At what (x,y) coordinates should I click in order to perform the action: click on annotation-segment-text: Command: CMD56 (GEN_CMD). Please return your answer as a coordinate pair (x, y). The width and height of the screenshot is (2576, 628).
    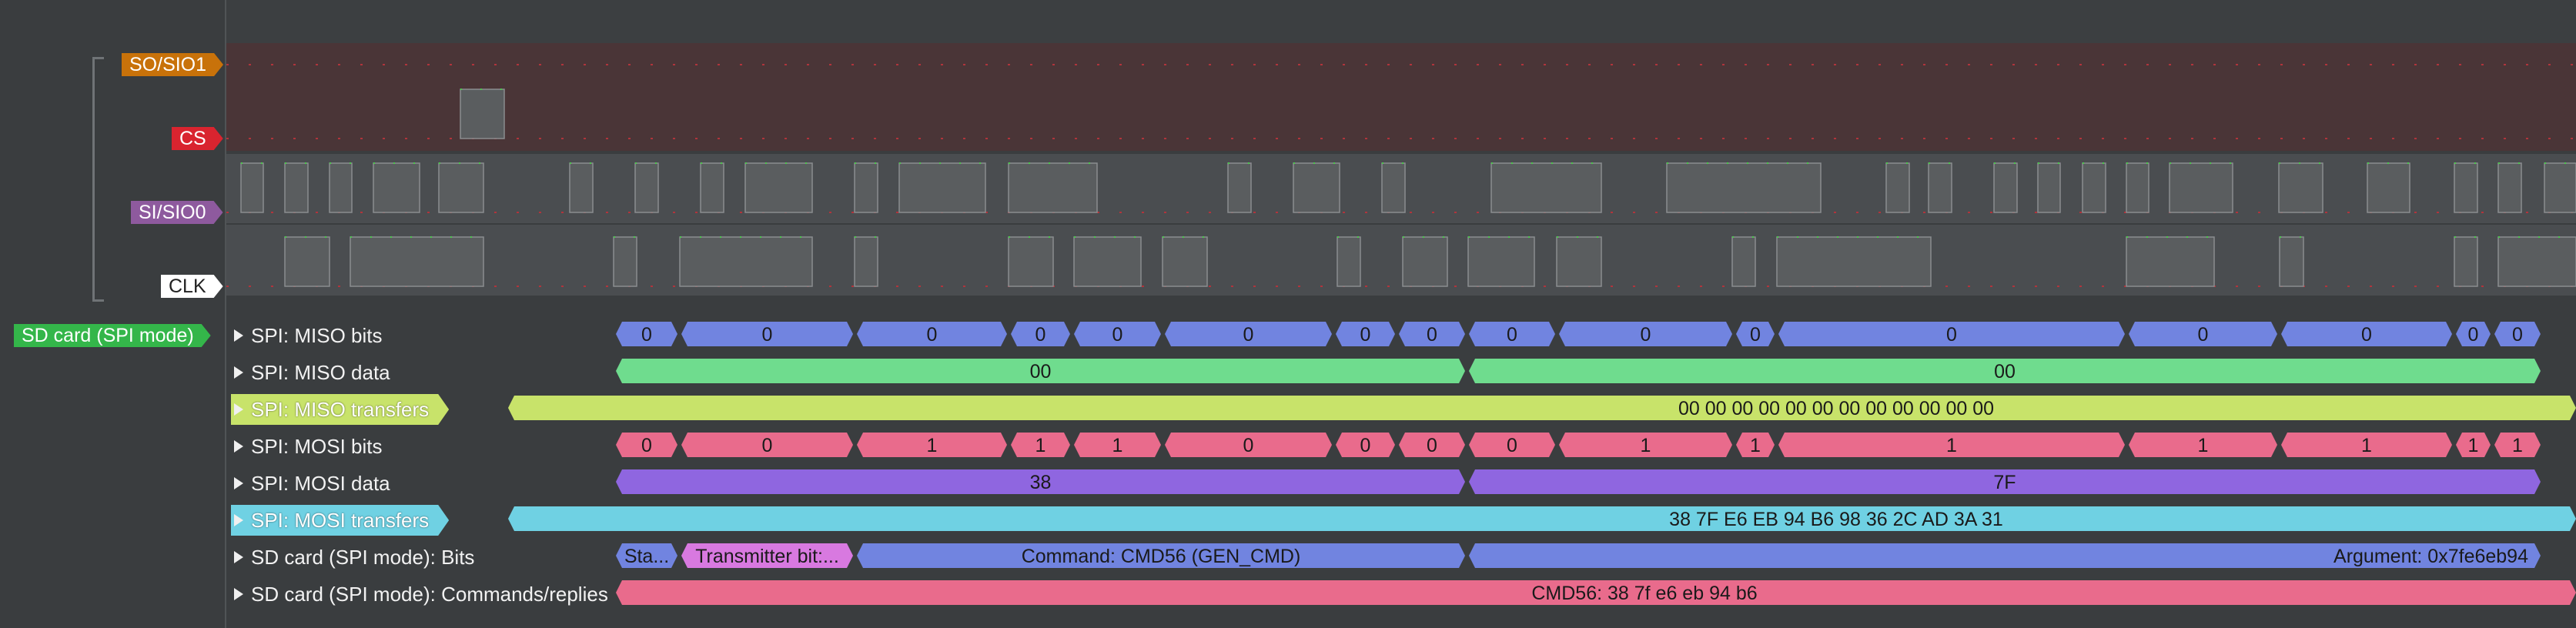
    Looking at the image, I should click on (1162, 556).